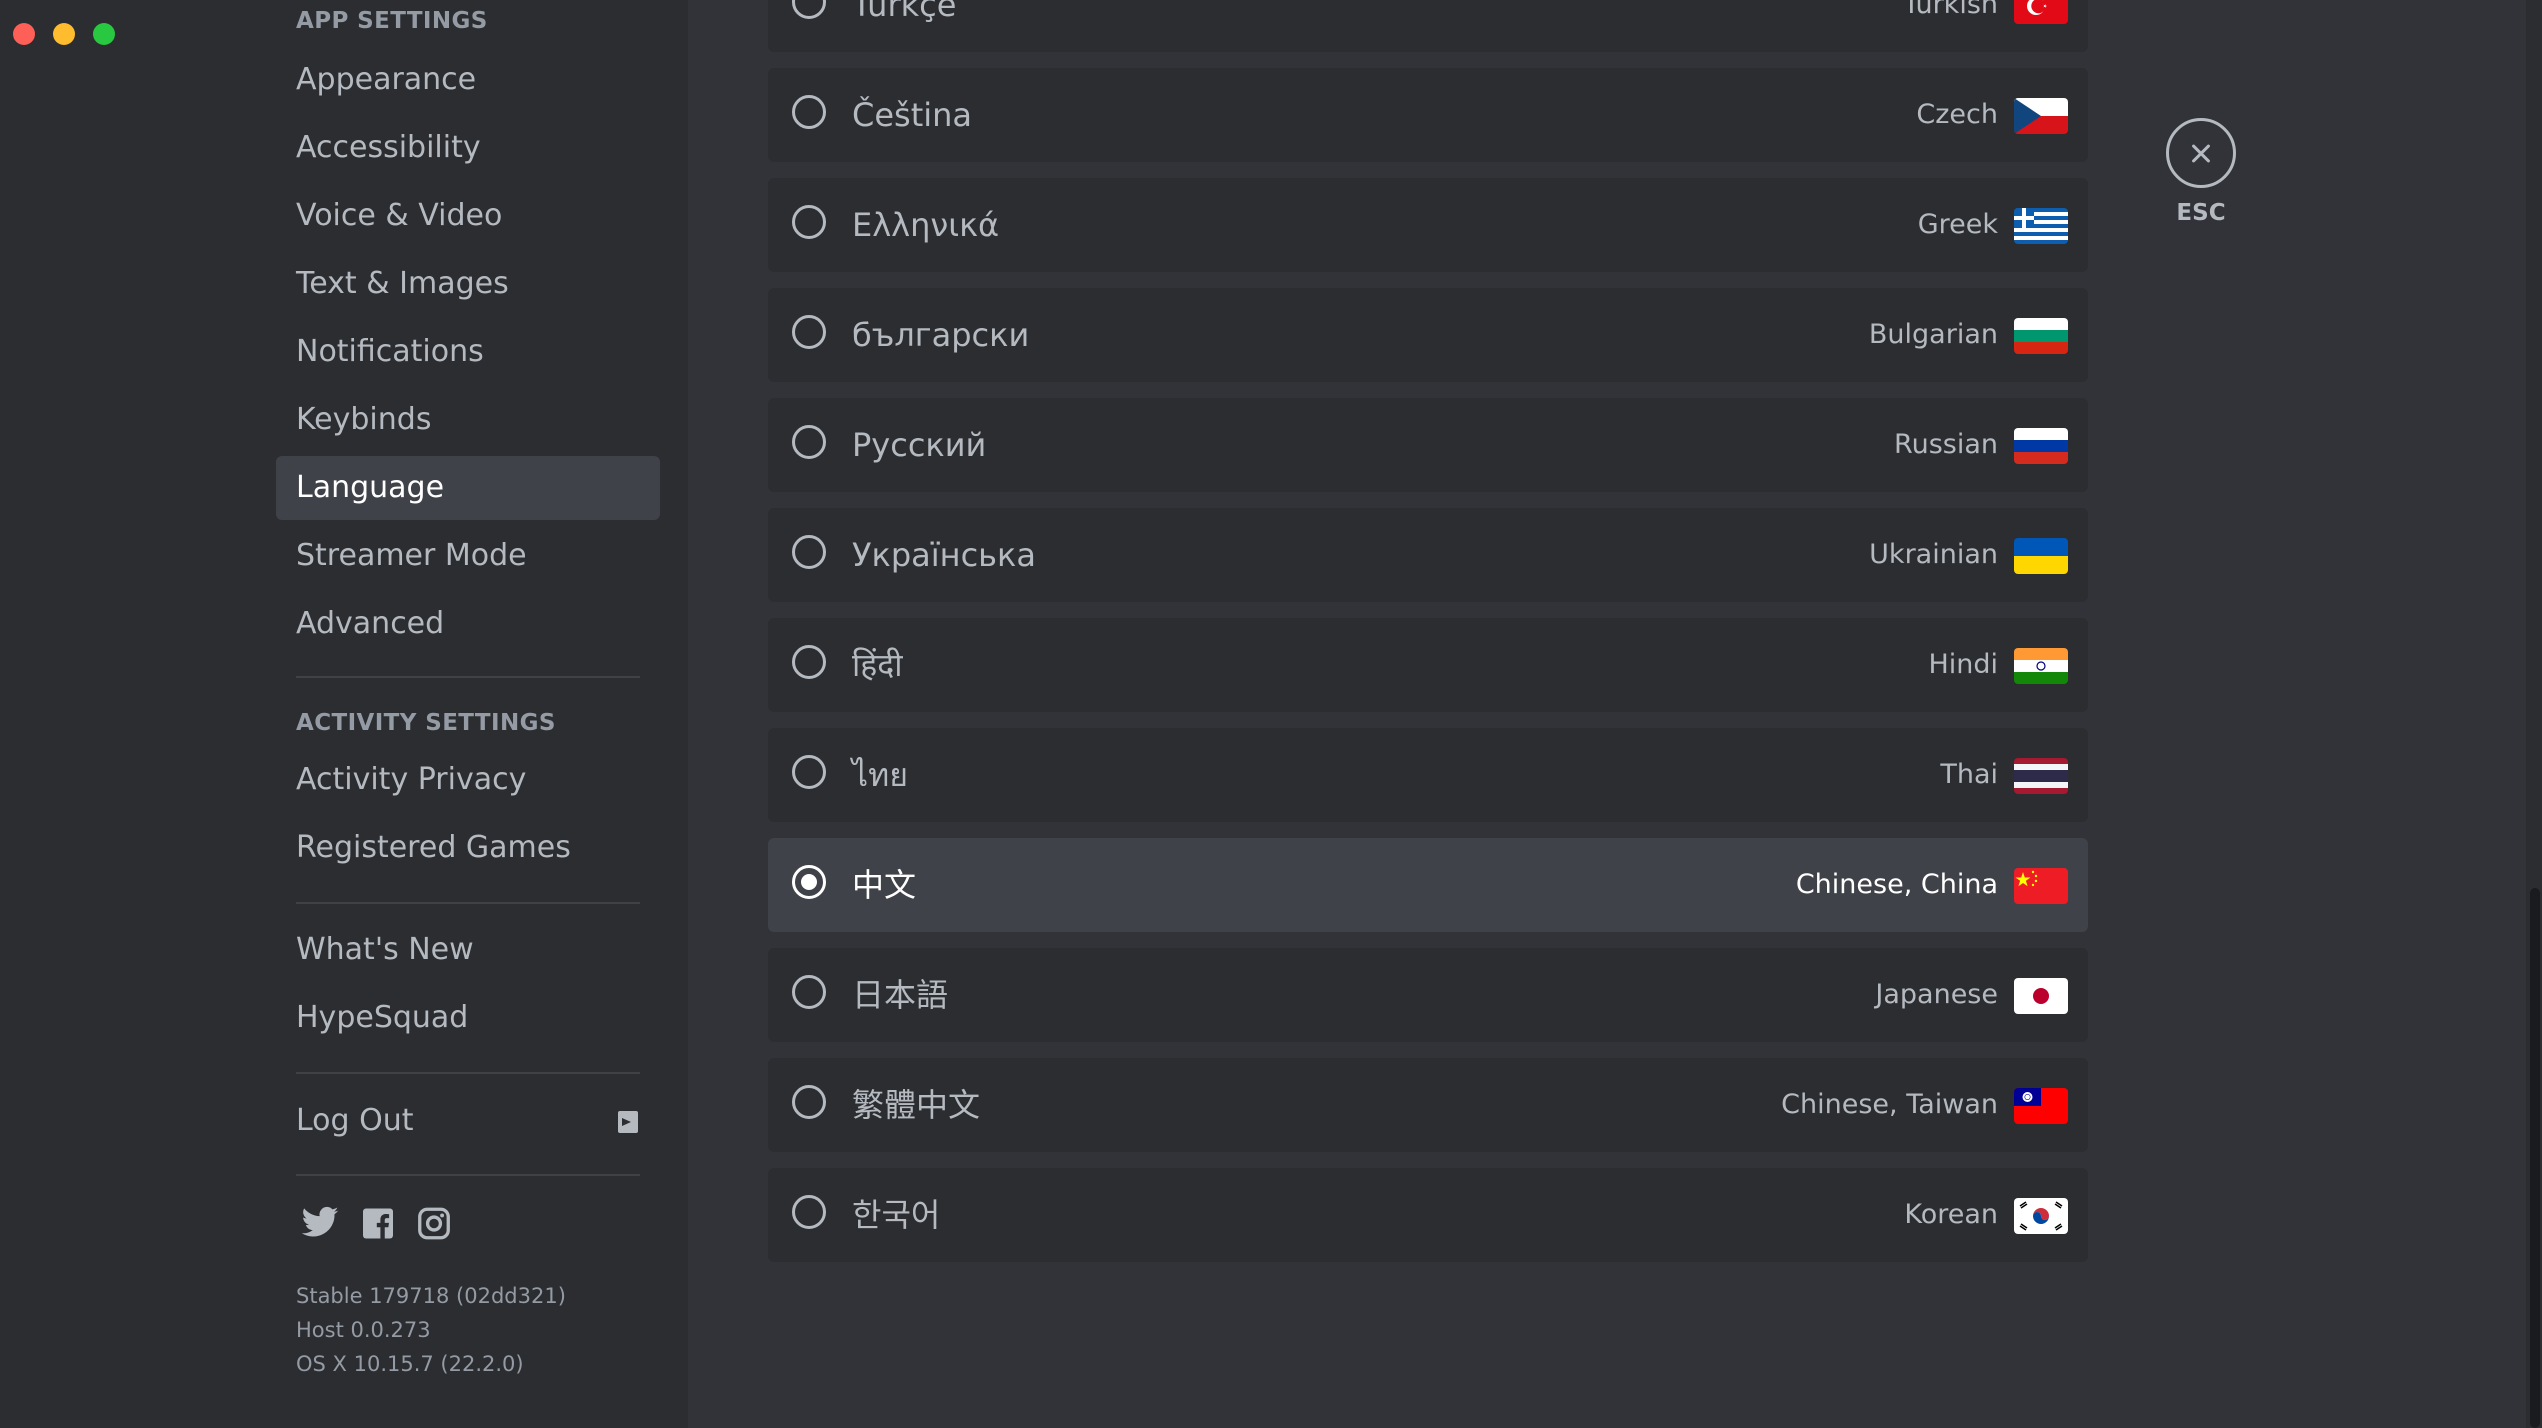 The image size is (2542, 1428). Describe the element at coordinates (392, 21) in the screenshot. I see `app-settings-header: APP SETTINGS` at that location.